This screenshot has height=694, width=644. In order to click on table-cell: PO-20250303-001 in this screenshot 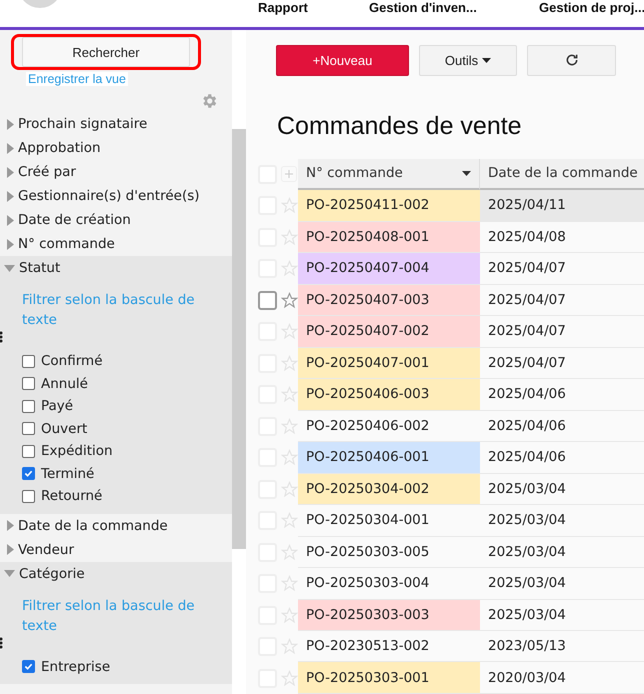, I will do `click(389, 678)`.